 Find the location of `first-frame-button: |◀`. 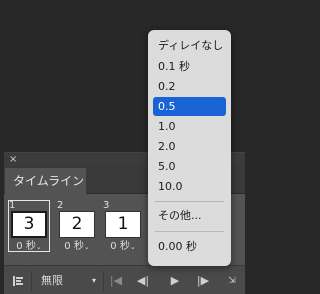

first-frame-button: |◀ is located at coordinates (116, 280).